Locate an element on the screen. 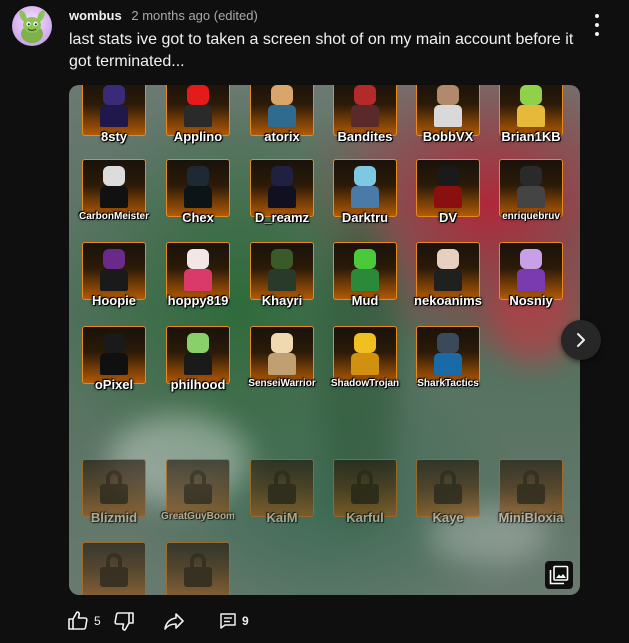 This screenshot has width=629, height=643. character-name: GreatGuyBoom is located at coordinates (198, 516).